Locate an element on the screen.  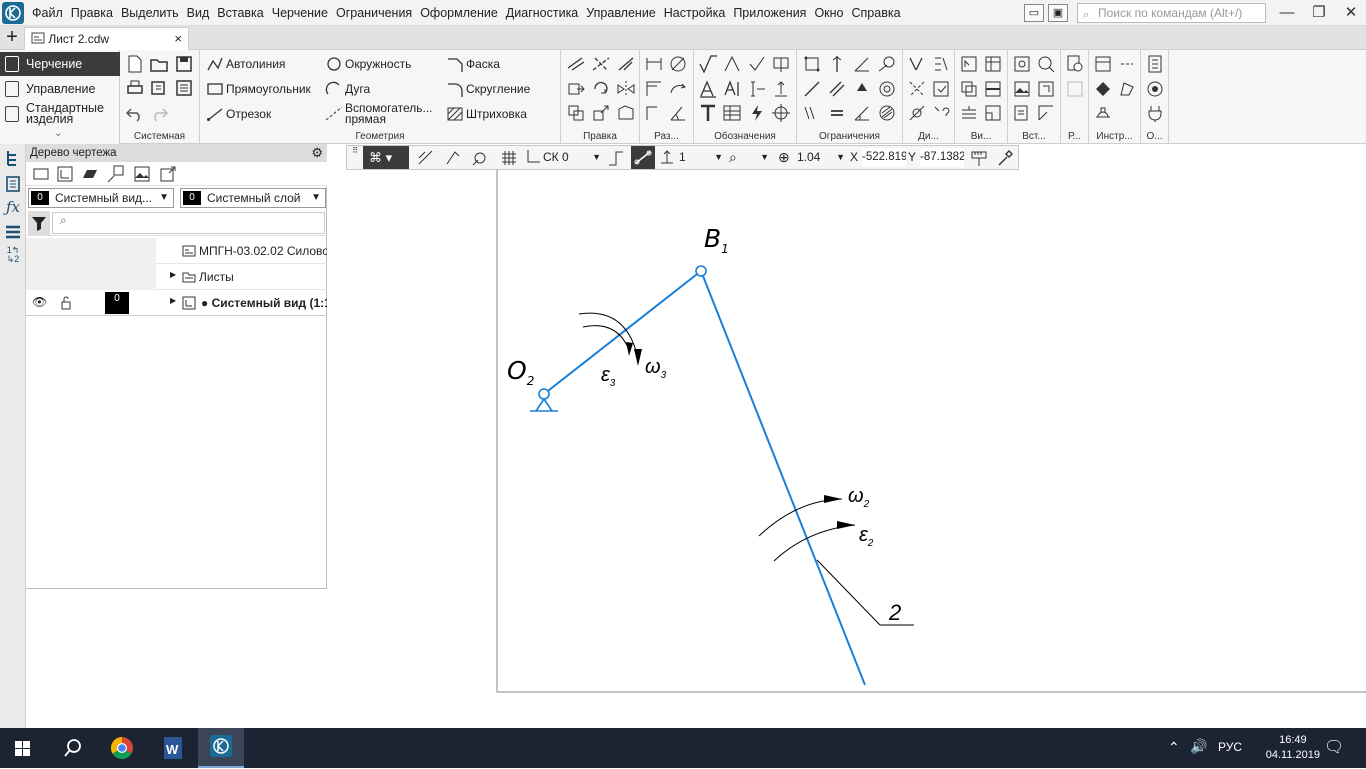
snap-point-icon is located at coordinates (480, 158).